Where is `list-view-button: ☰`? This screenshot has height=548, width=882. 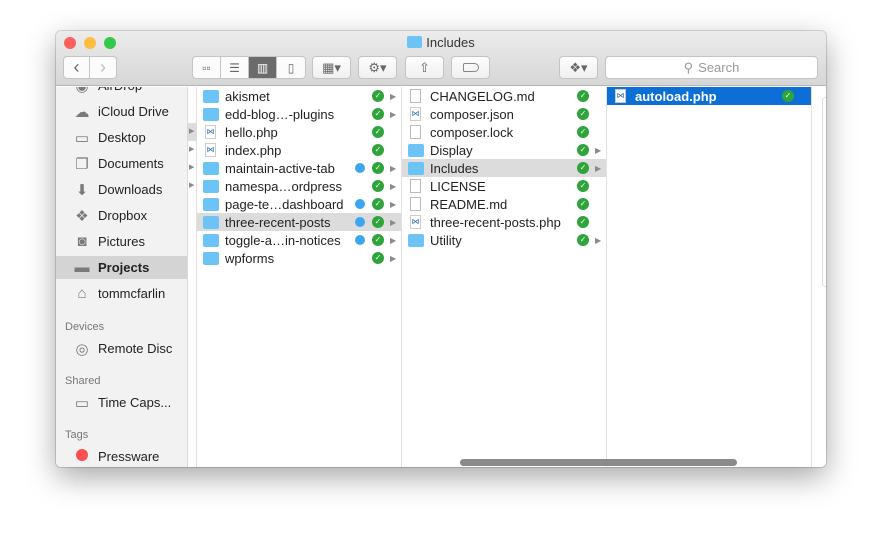 list-view-button: ☰ is located at coordinates (235, 67).